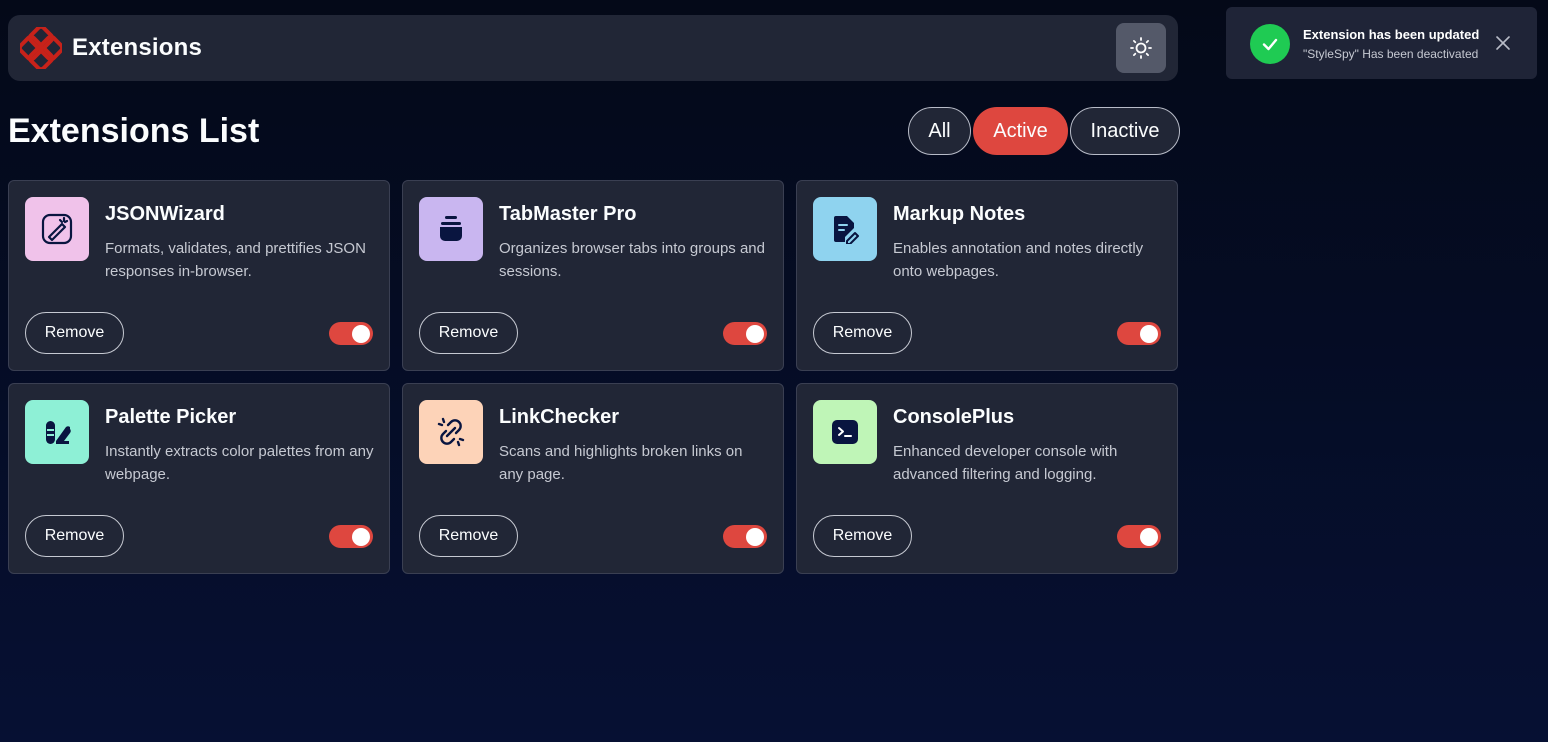 Image resolution: width=1548 pixels, height=742 pixels. I want to click on console-plus-icon, so click(845, 432).